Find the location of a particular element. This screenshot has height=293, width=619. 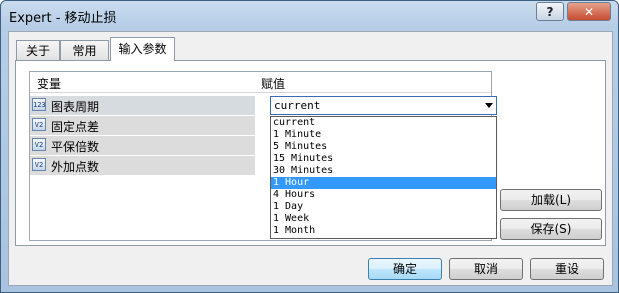

dropdown-option: 15 Minutes is located at coordinates (383, 159).